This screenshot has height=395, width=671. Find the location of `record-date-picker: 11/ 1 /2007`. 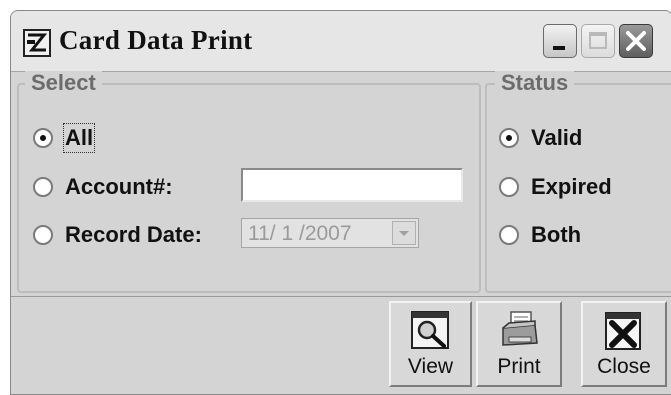

record-date-picker: 11/ 1 /2007 is located at coordinates (330, 233).